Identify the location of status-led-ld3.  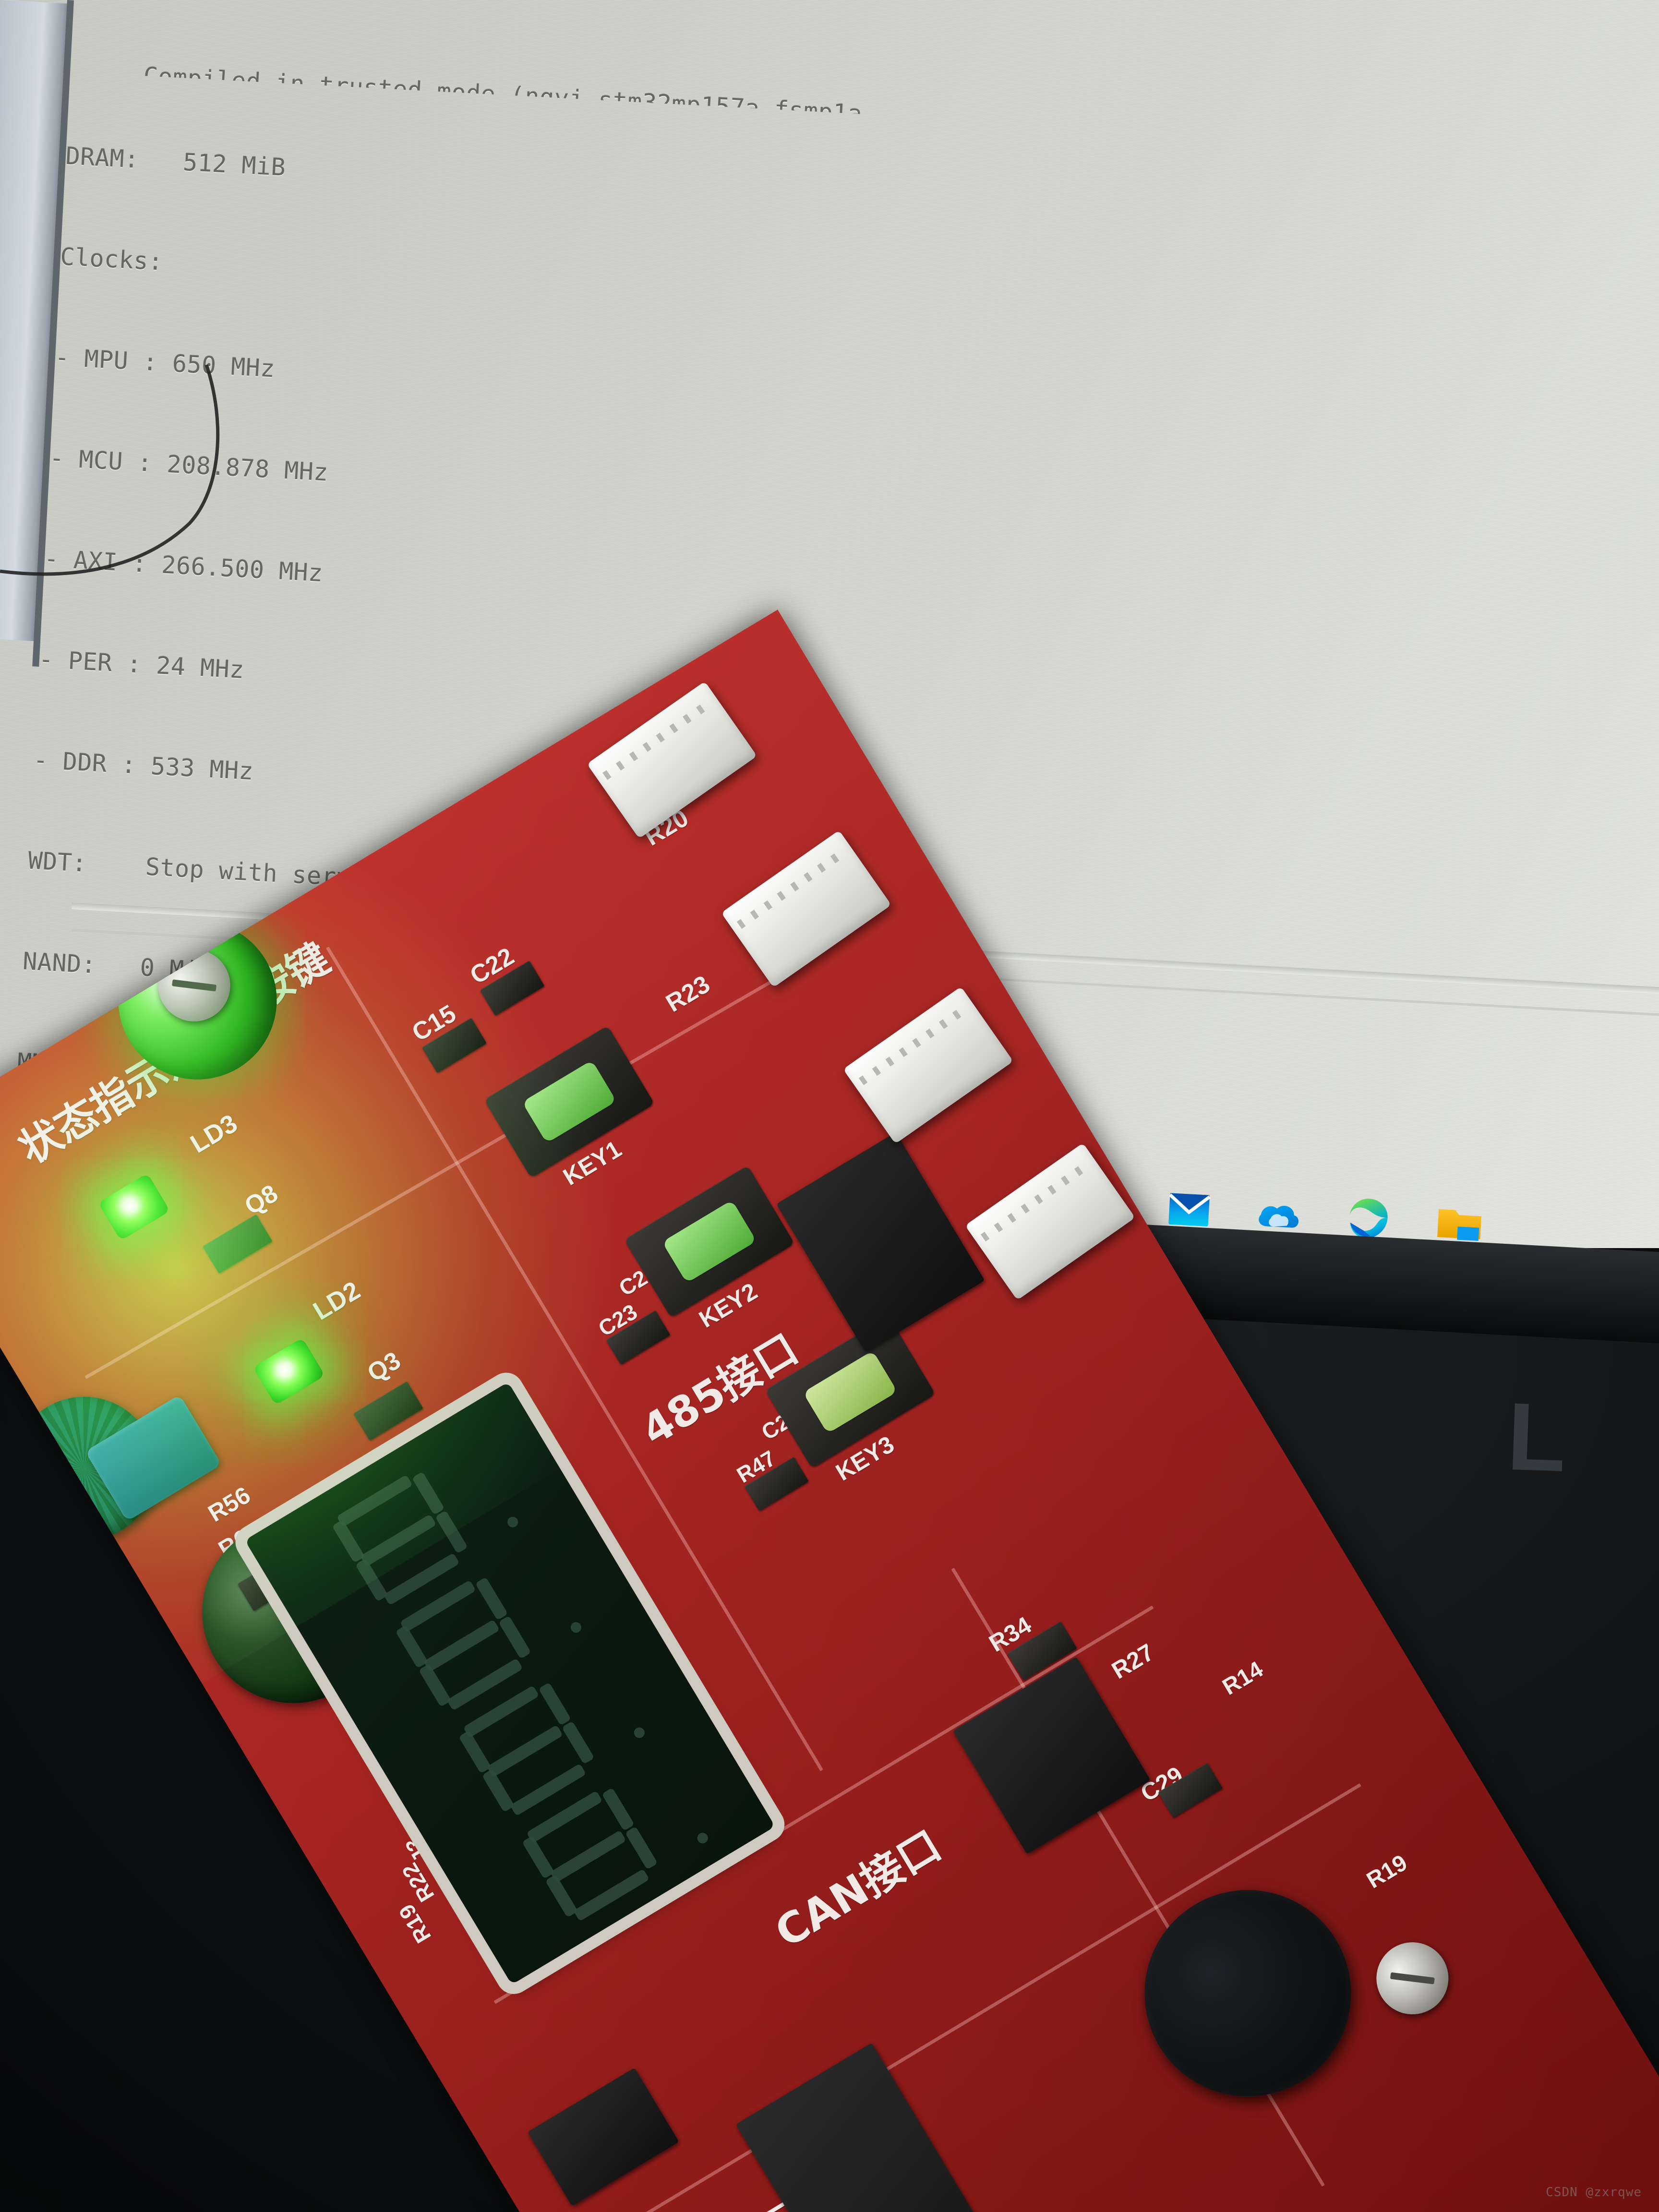
(134, 1207).